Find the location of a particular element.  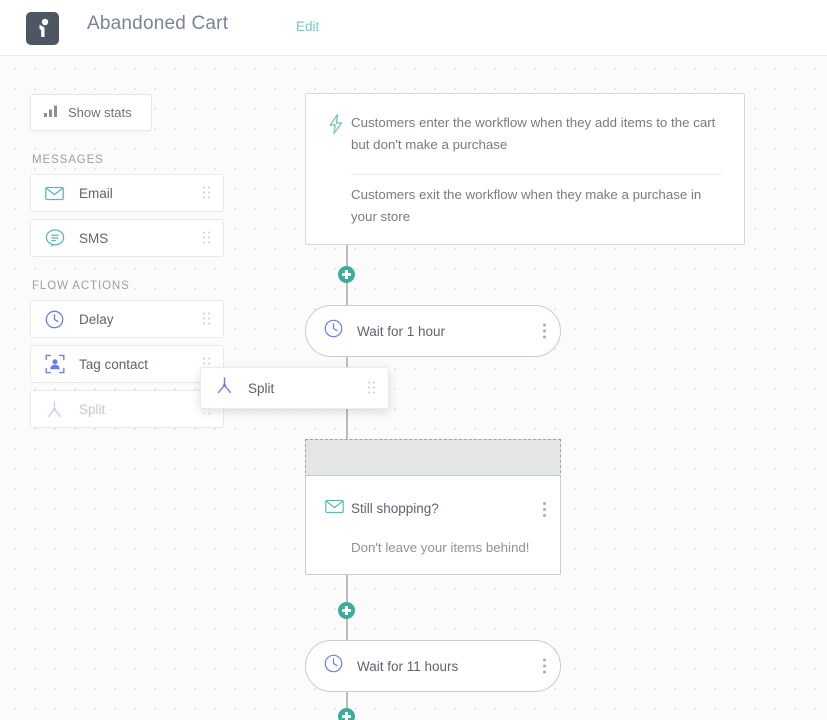

show-stats-button: Show stats is located at coordinates (91, 112).